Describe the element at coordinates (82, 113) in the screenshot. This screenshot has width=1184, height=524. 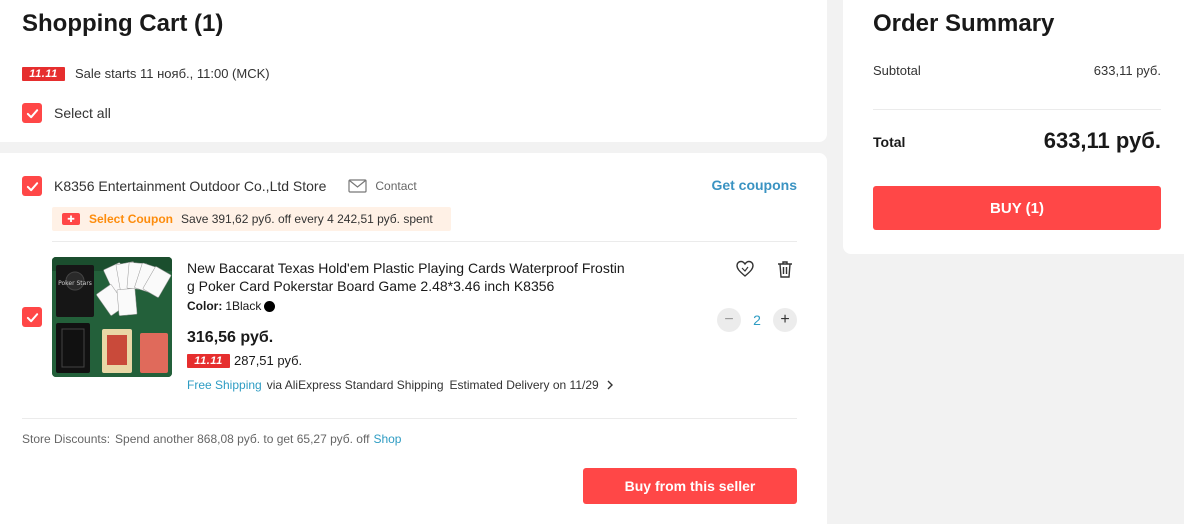
I see `select-all-label: Select all` at that location.